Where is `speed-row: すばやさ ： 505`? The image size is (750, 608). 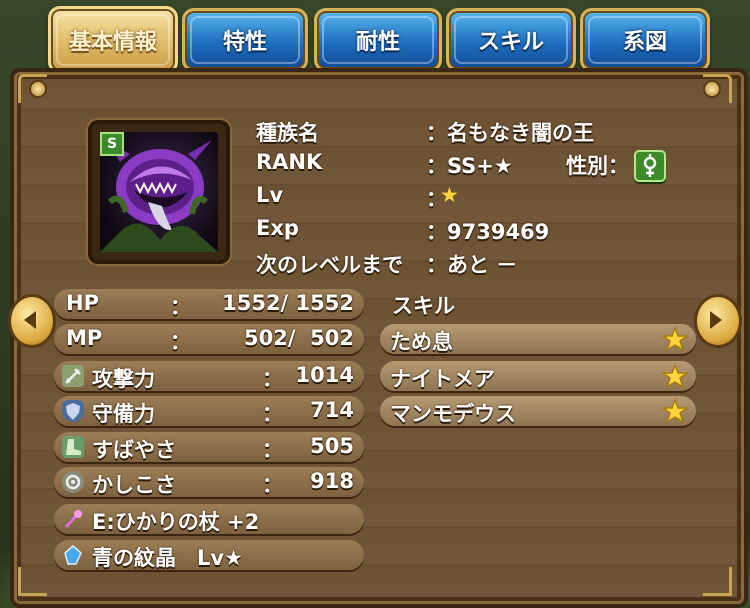 speed-row: すばやさ ： 505 is located at coordinates (209, 447).